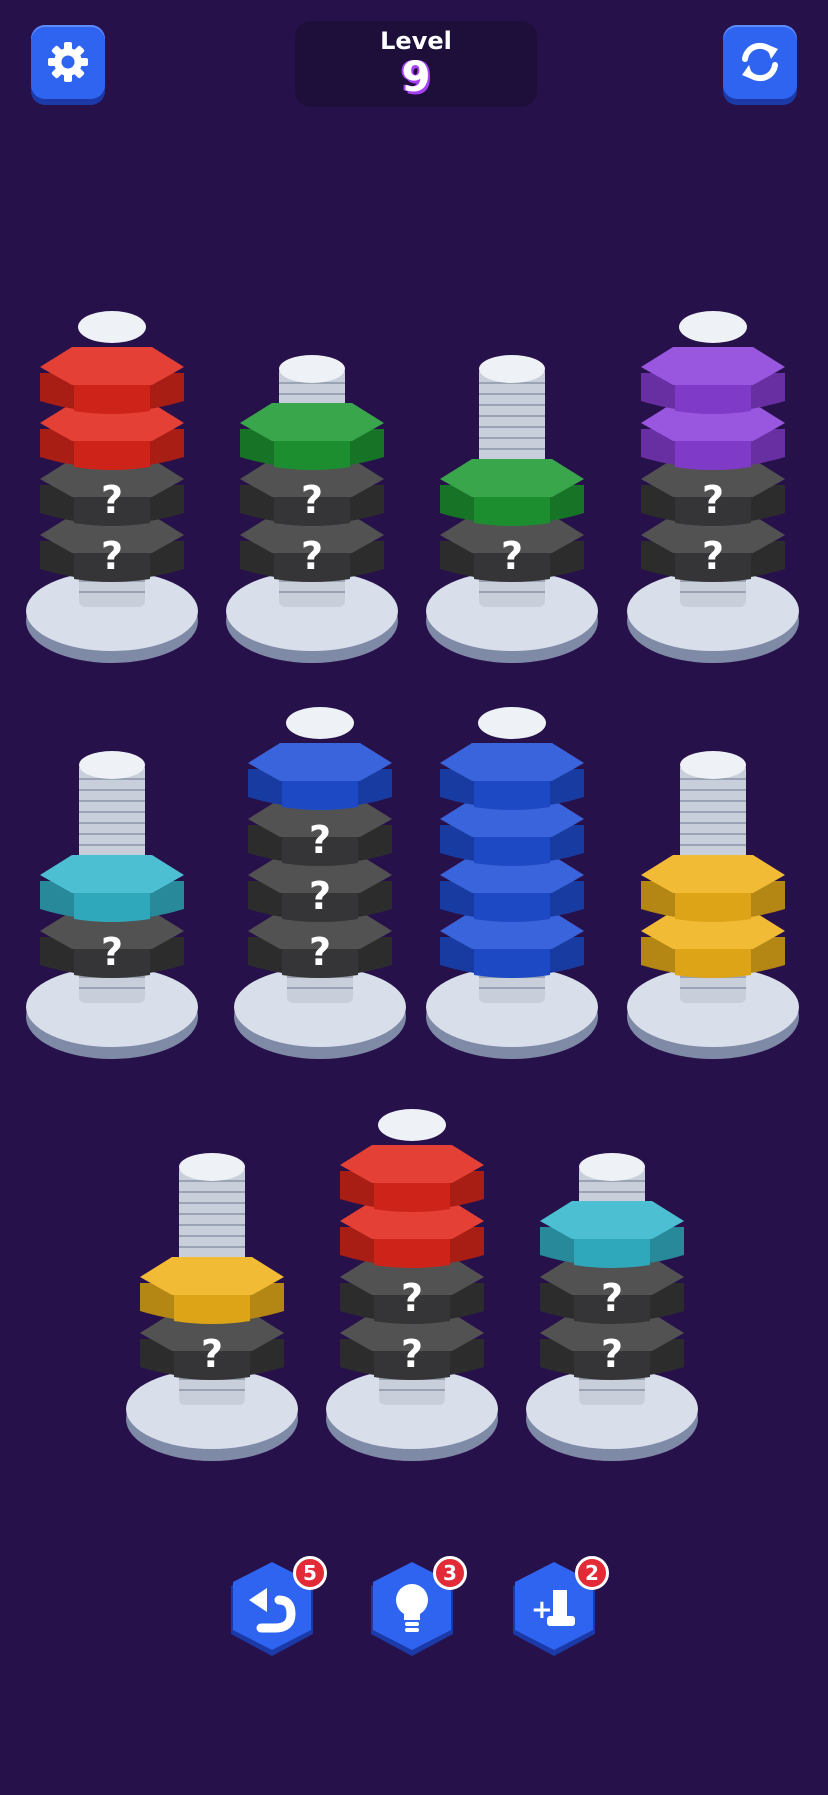  What do you see at coordinates (310, 1573) in the screenshot?
I see `booster-count-badge: 5` at bounding box center [310, 1573].